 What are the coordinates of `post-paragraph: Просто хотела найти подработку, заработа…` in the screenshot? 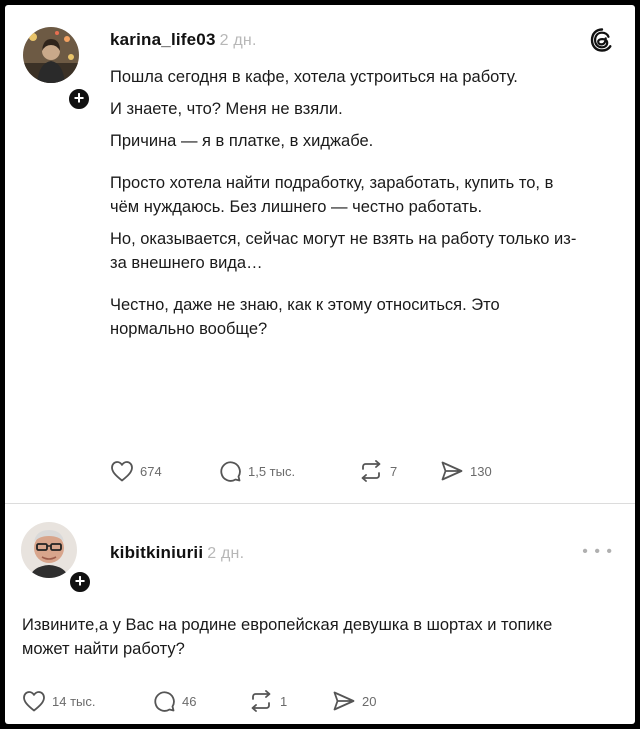 It's located at (332, 195).